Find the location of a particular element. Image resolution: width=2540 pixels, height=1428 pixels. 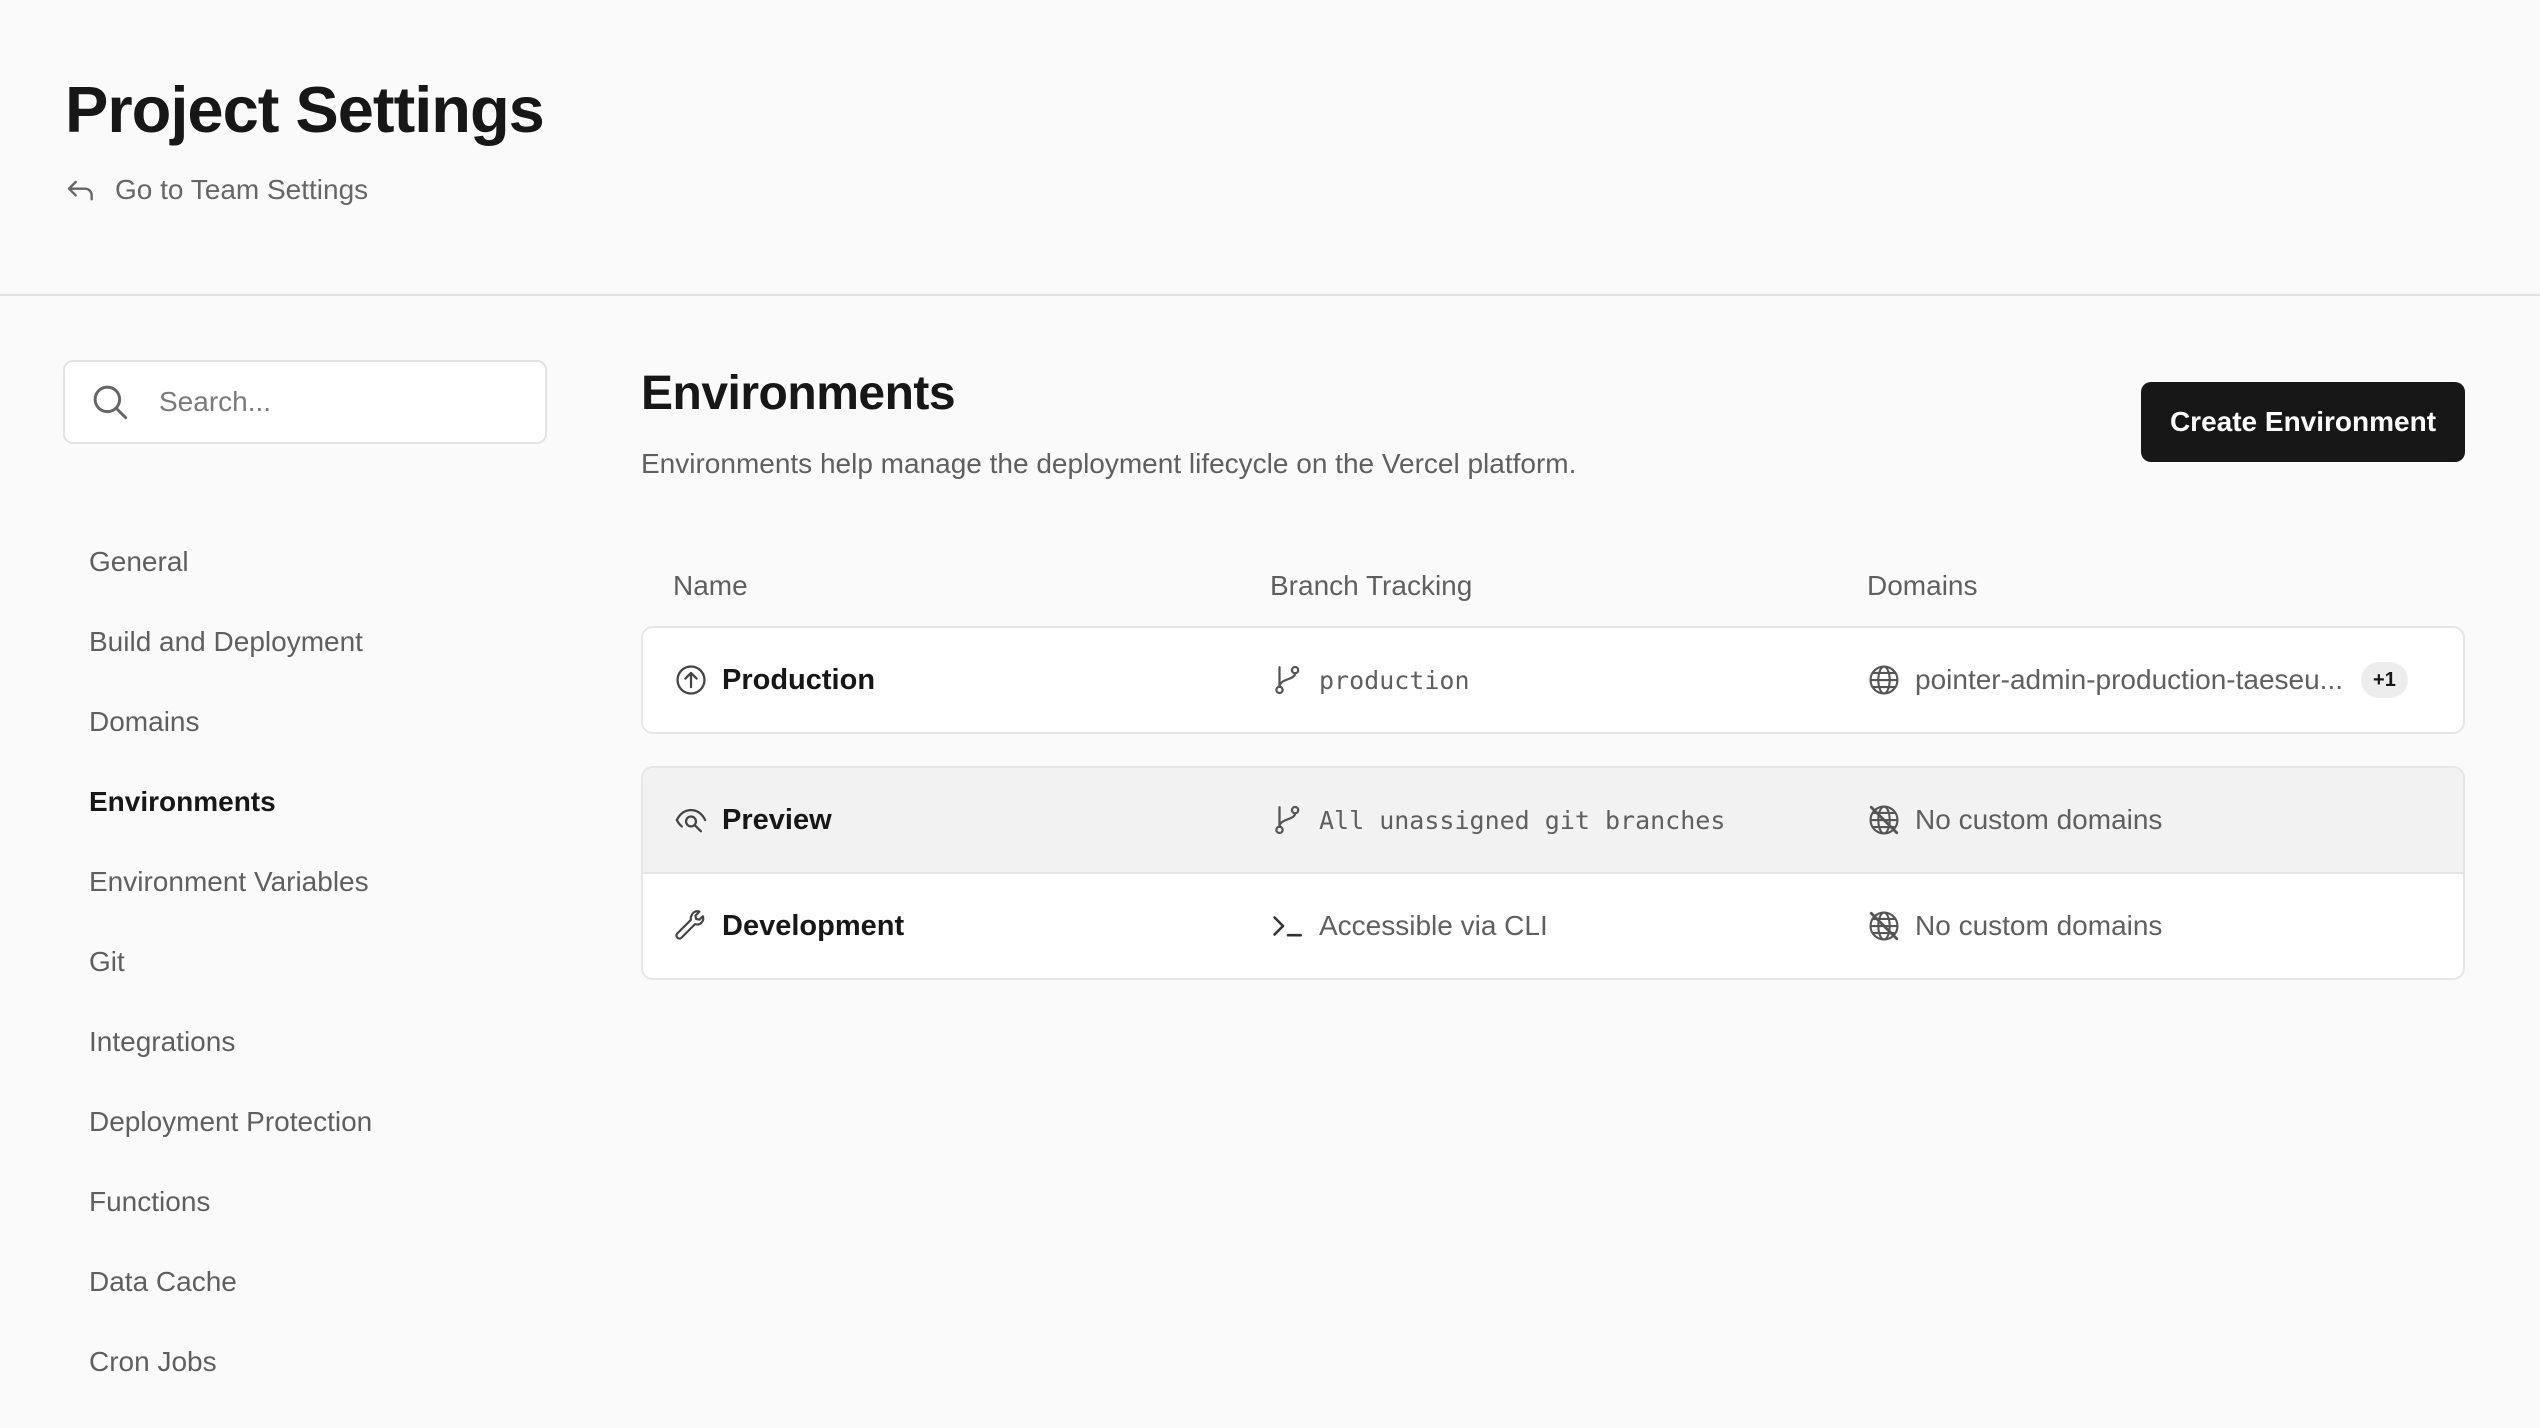

sidebar-item-general: General is located at coordinates (230, 562).